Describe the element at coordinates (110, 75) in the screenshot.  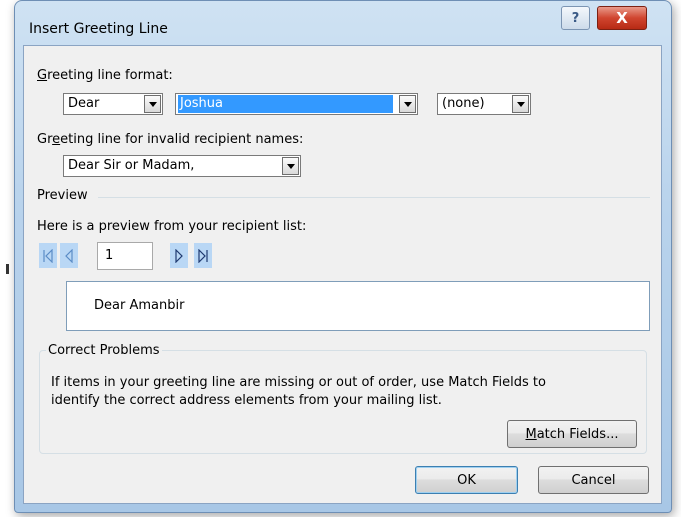
I see `greeting-format-label-text: reeting line format:` at that location.